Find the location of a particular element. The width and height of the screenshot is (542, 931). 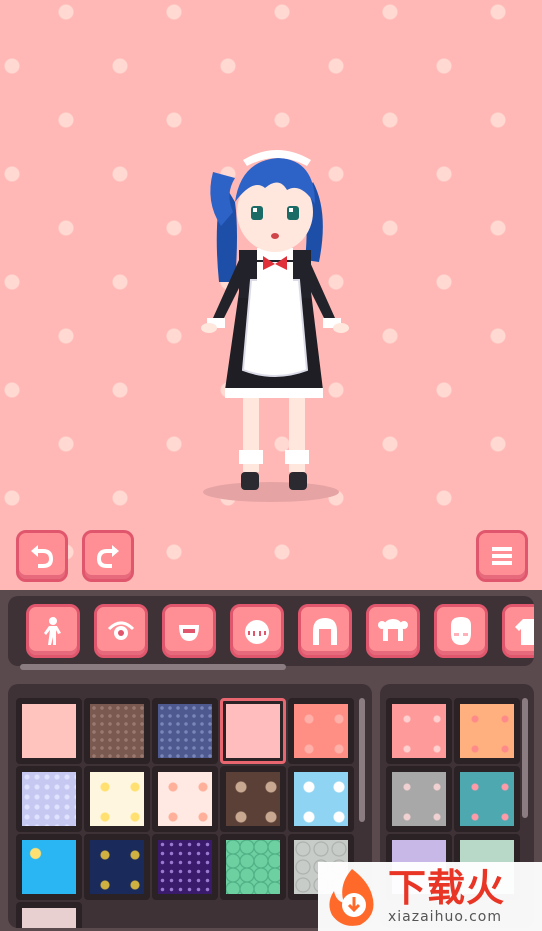

category-twin-hair-button is located at coordinates (393, 631).